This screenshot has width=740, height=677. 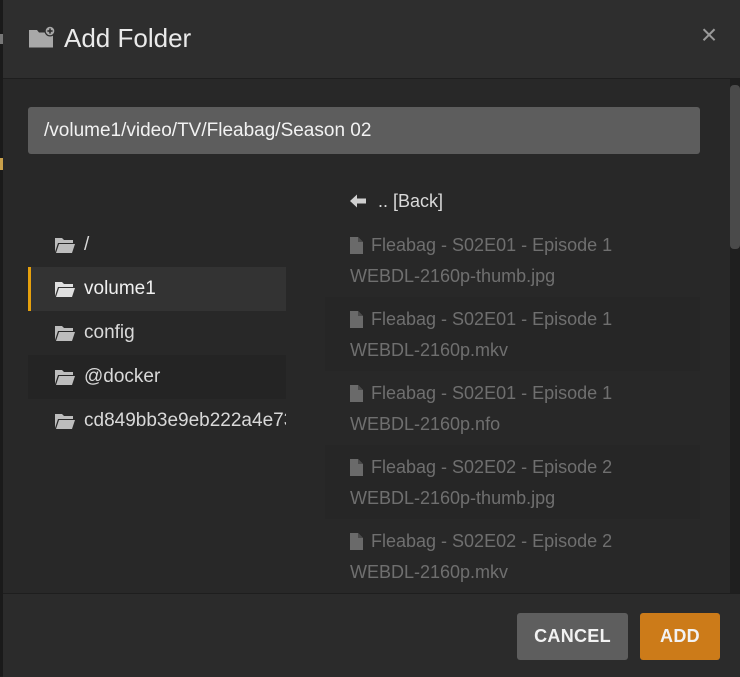 I want to click on arrow-left-icon, so click(x=358, y=201).